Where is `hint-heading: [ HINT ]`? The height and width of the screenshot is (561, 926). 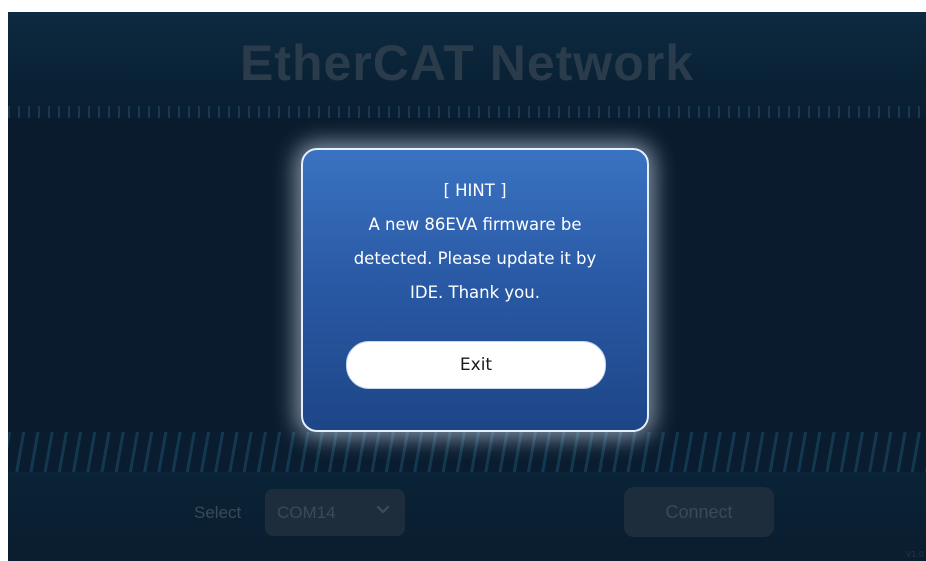
hint-heading: [ HINT ] is located at coordinates (475, 190).